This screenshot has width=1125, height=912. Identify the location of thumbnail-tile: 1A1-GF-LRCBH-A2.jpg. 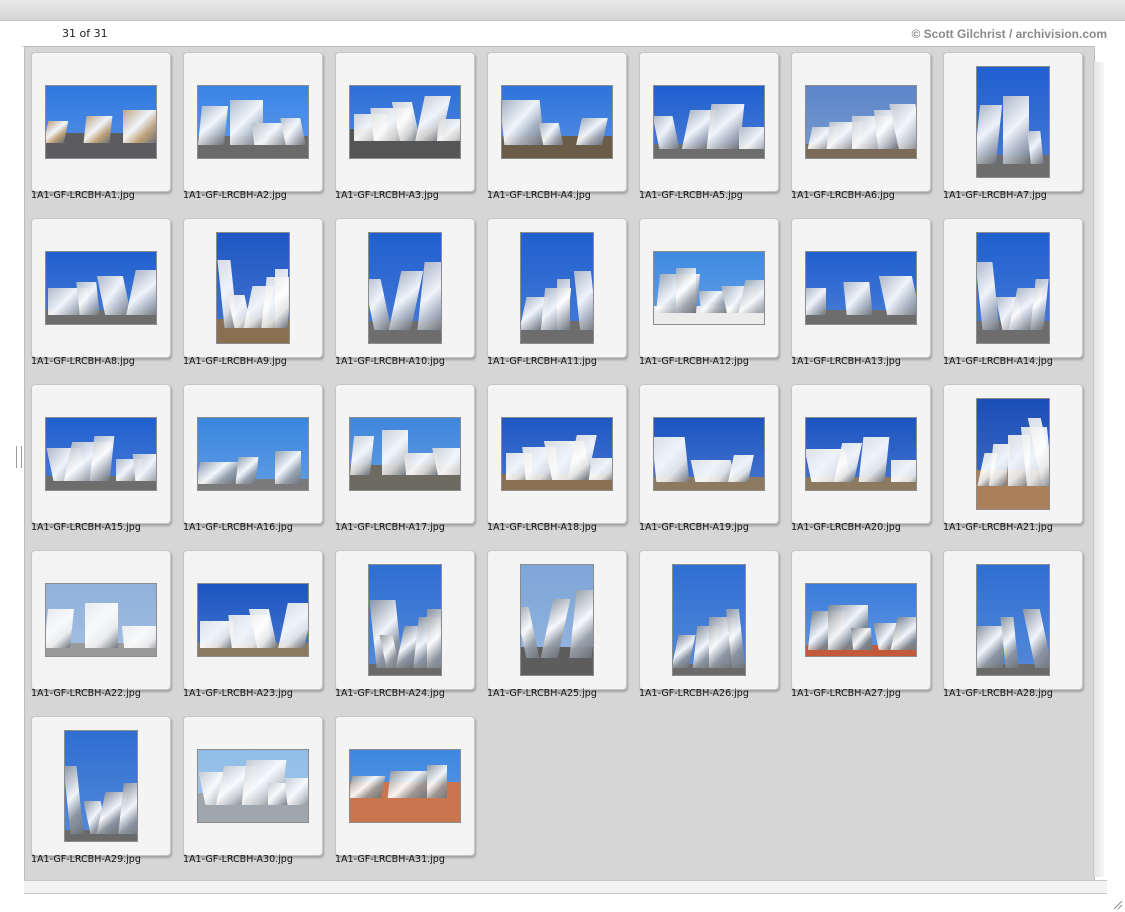
(253, 130).